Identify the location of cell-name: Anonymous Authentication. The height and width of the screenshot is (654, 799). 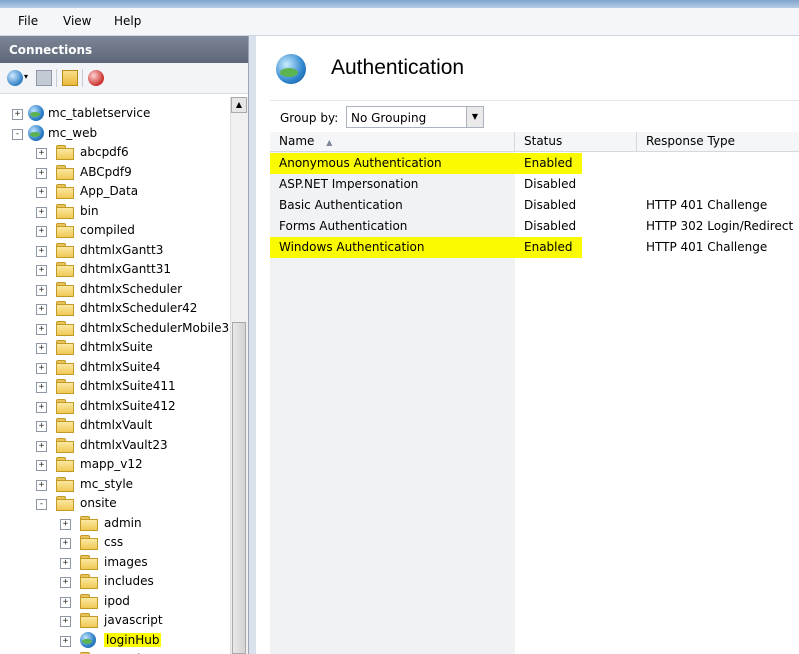
(360, 163).